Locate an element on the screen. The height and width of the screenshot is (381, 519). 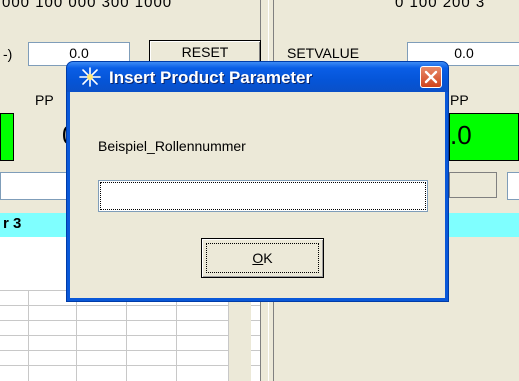
right-scale-labels: 0 100 200 3 is located at coordinates (440, 5).